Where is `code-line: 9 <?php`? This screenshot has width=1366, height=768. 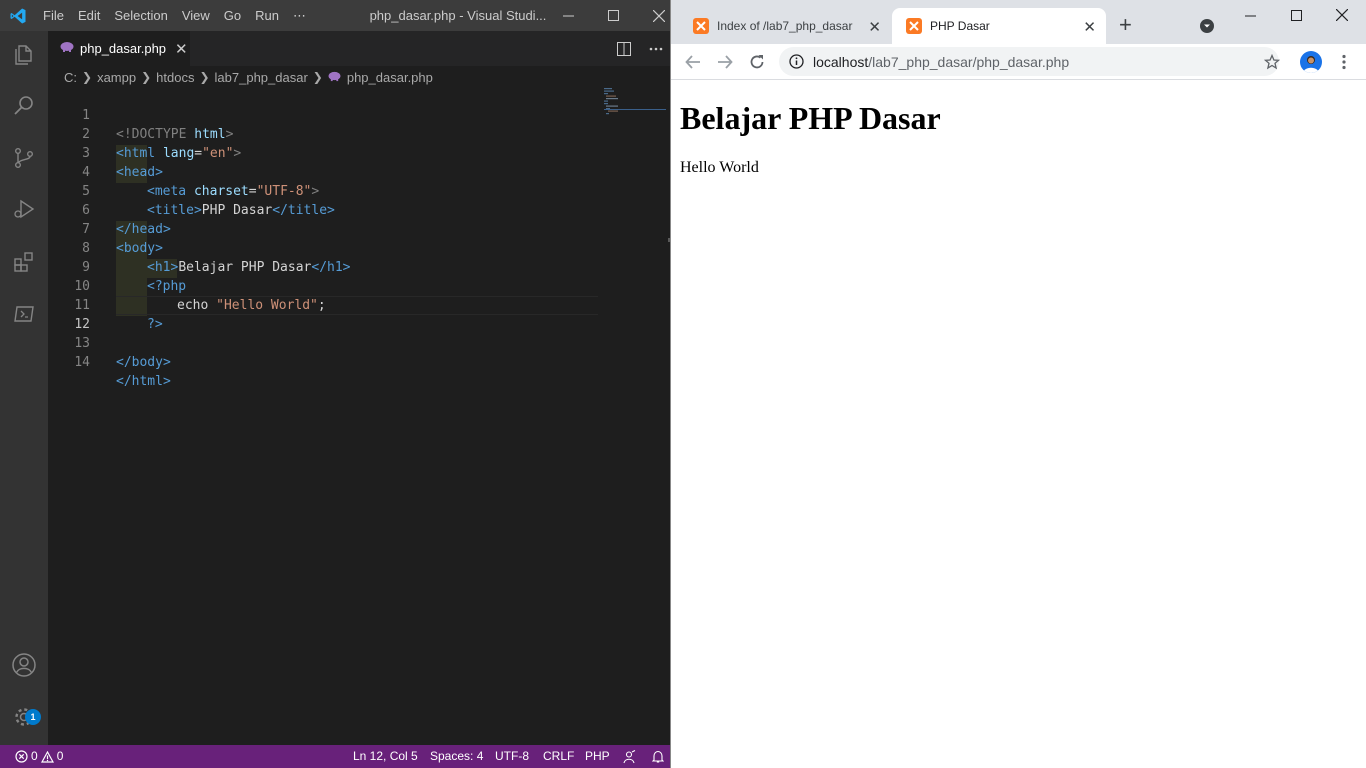
code-line: 9 <?php is located at coordinates (323, 266).